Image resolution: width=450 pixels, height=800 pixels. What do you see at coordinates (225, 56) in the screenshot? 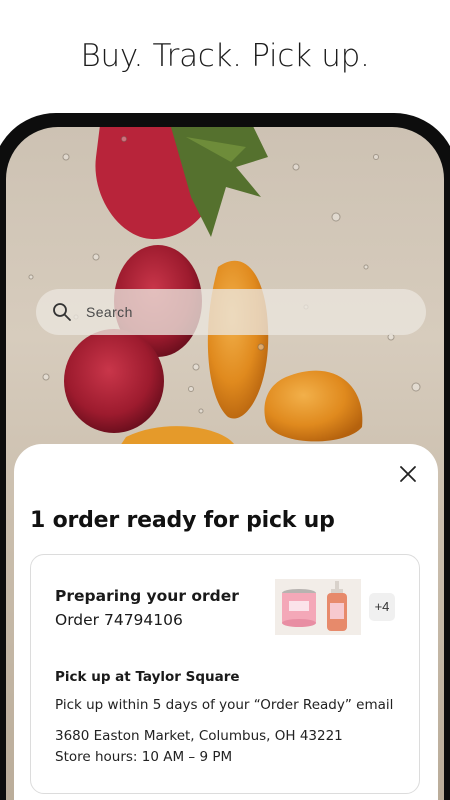
I see `promo-headline: Buy. Track. Pick up.` at bounding box center [225, 56].